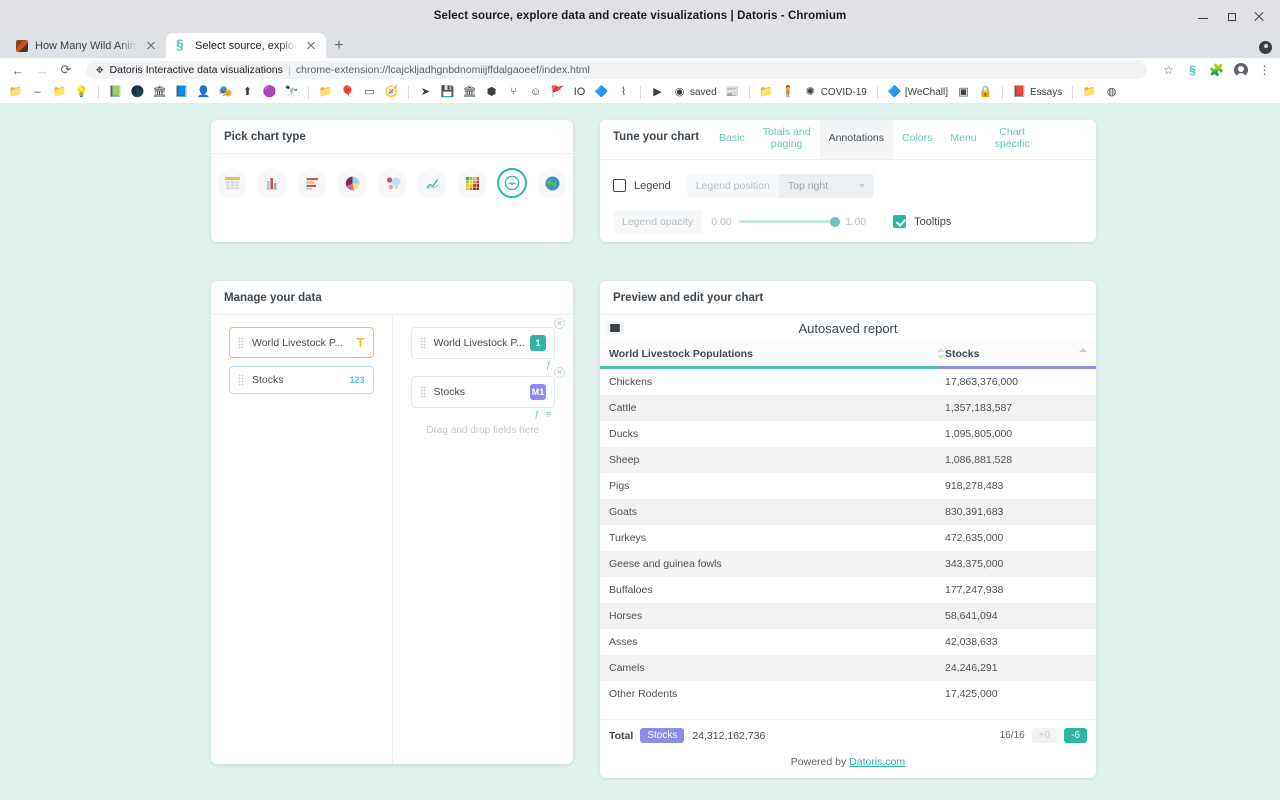 The image size is (1280, 800). What do you see at coordinates (269, 92) in the screenshot?
I see `bookmark-item-12: 🟣` at bounding box center [269, 92].